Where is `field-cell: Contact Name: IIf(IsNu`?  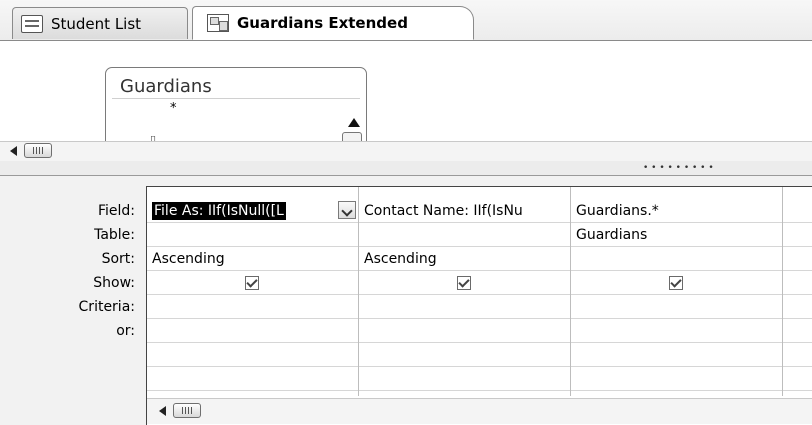 field-cell: Contact Name: IIf(IsNu is located at coordinates (464, 211).